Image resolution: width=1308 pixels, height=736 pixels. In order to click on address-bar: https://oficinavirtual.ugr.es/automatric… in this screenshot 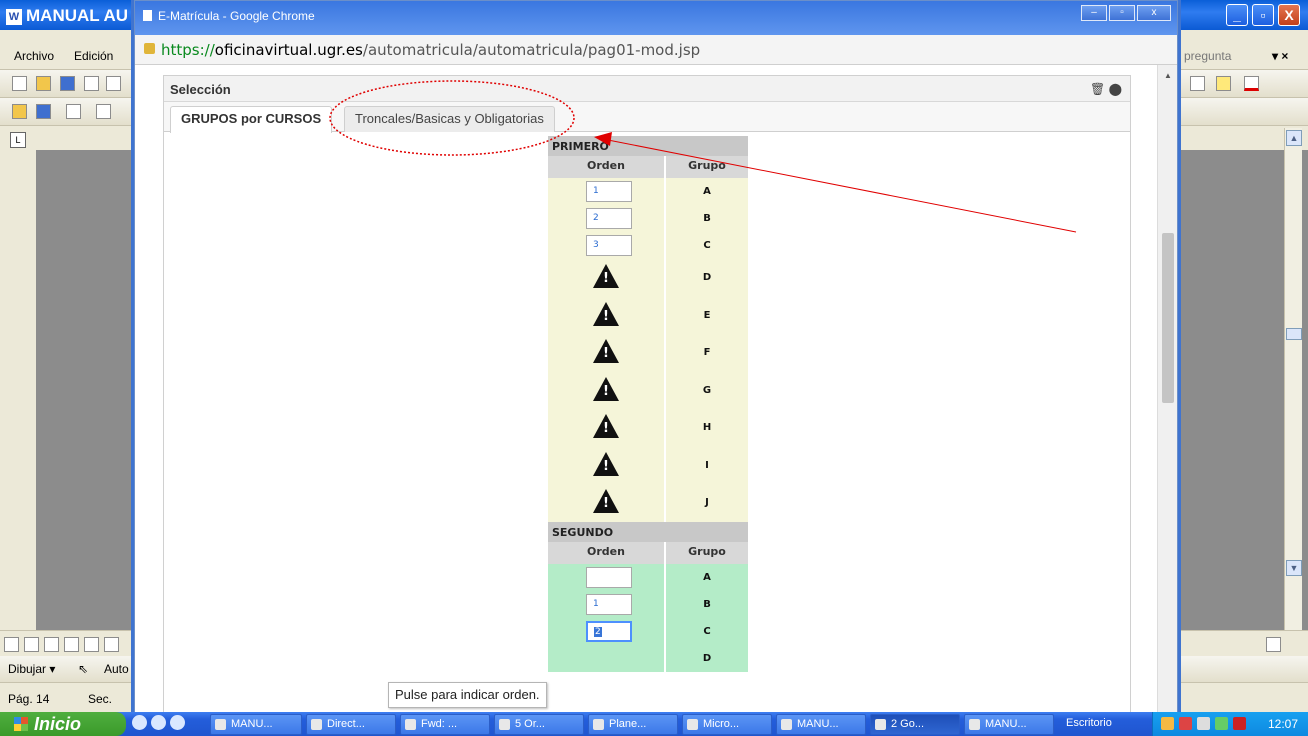, I will do `click(656, 50)`.